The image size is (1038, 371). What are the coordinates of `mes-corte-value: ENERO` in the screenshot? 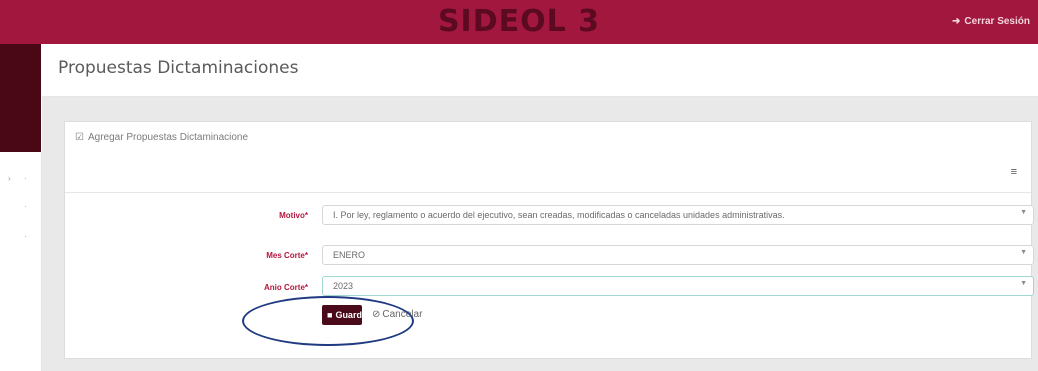 It's located at (349, 255).